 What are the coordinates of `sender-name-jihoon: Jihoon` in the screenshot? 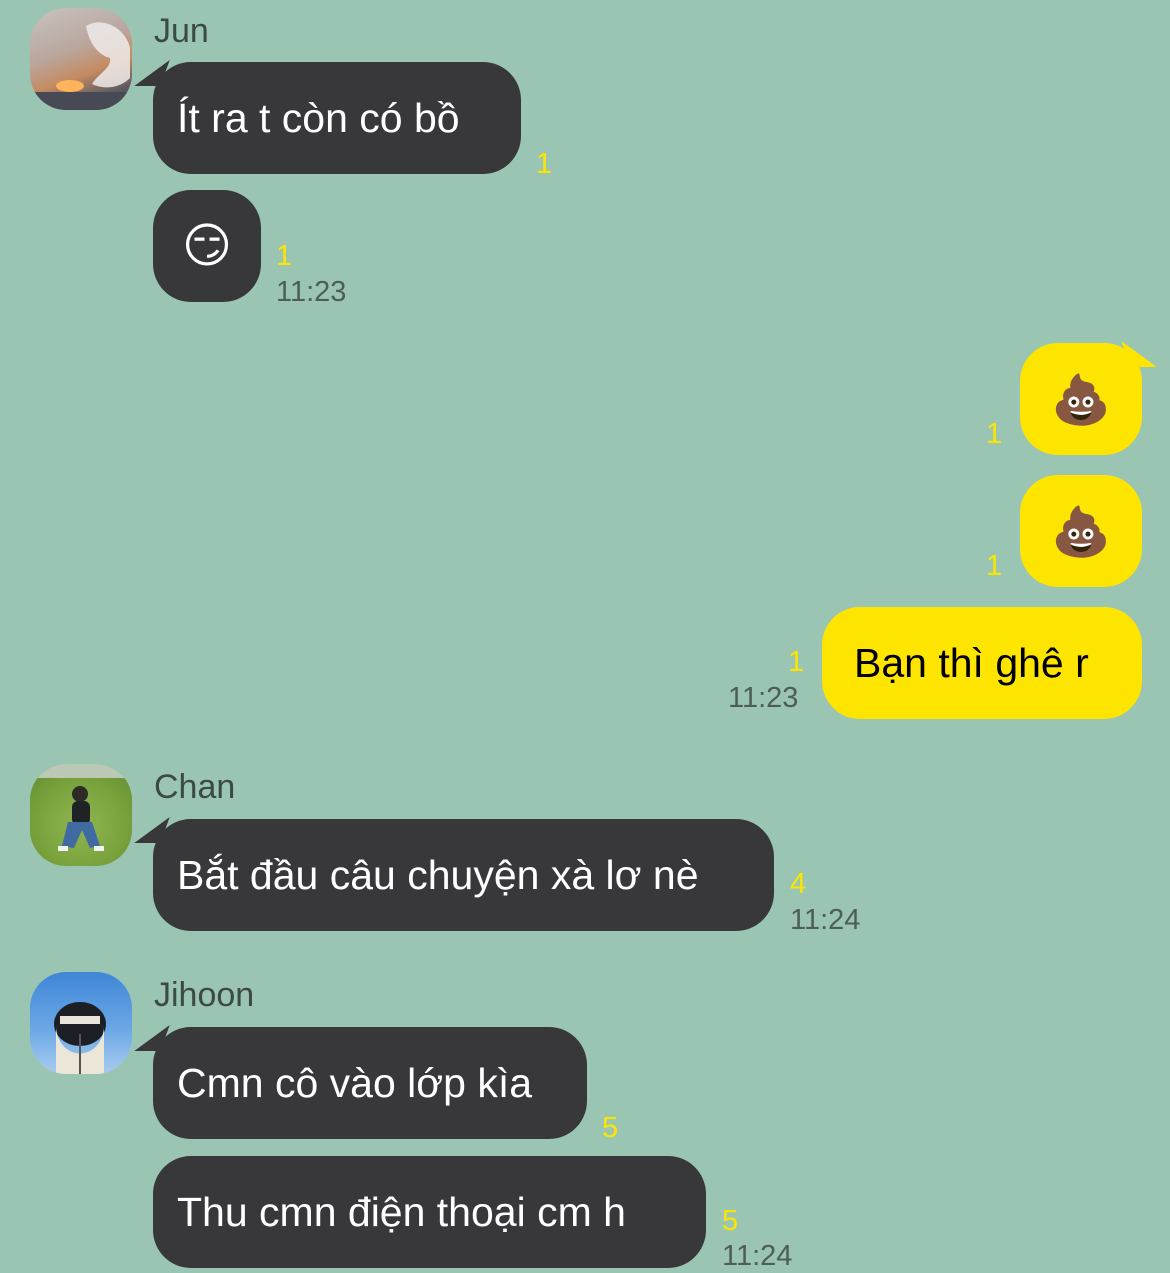 It's located at (204, 995).